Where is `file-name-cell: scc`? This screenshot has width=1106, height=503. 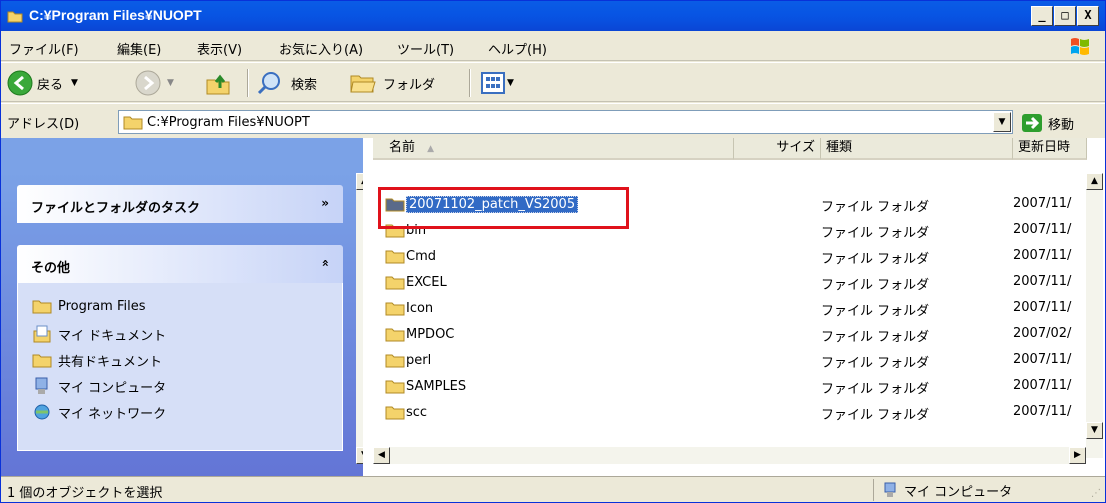
file-name-cell: scc is located at coordinates (406, 412).